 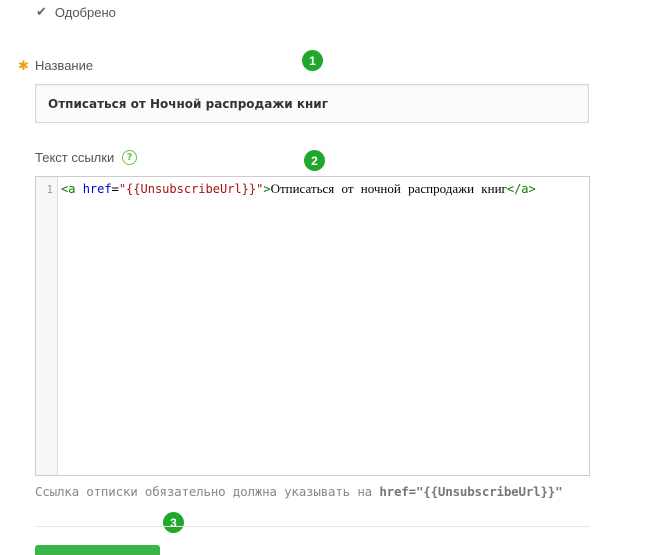 I want to click on code-tag-bracket: >, so click(x=267, y=189).